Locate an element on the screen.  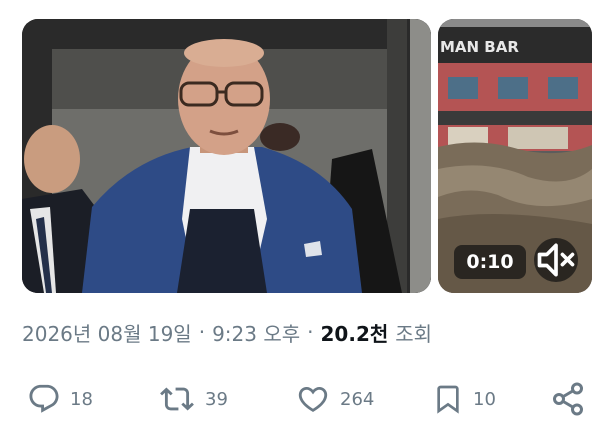
mute-button is located at coordinates (556, 260).